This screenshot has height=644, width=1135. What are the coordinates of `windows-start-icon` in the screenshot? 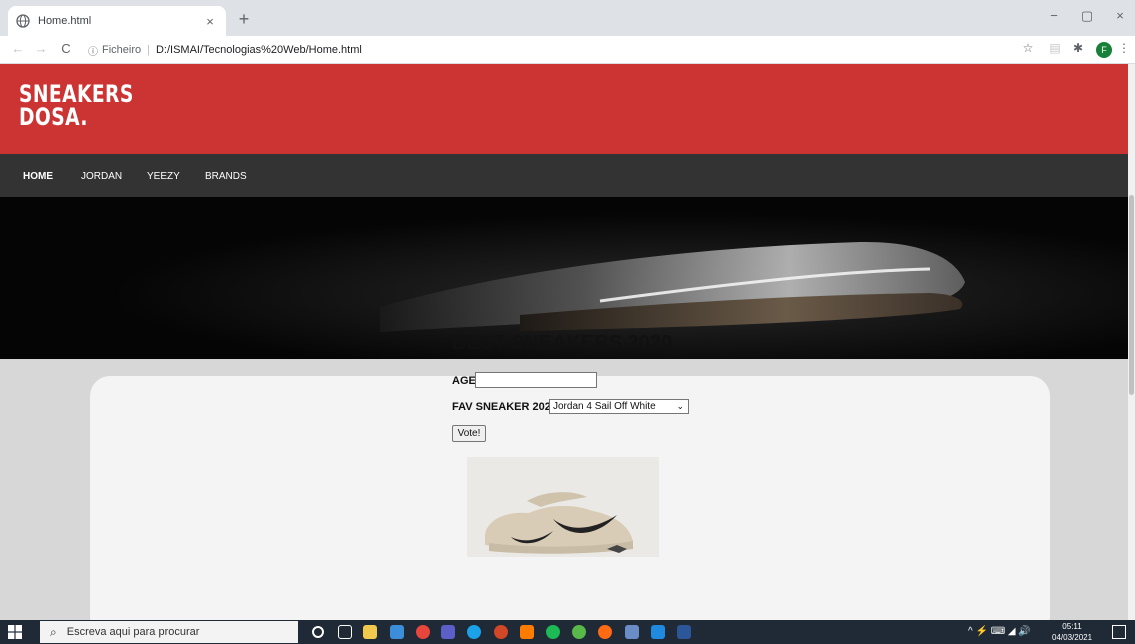 It's located at (15, 632).